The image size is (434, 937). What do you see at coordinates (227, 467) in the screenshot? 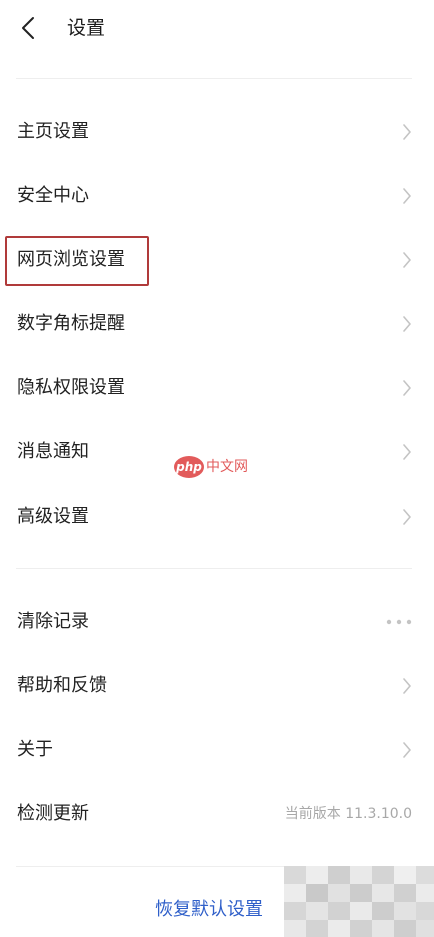
I see `watermark-text: 中文网` at bounding box center [227, 467].